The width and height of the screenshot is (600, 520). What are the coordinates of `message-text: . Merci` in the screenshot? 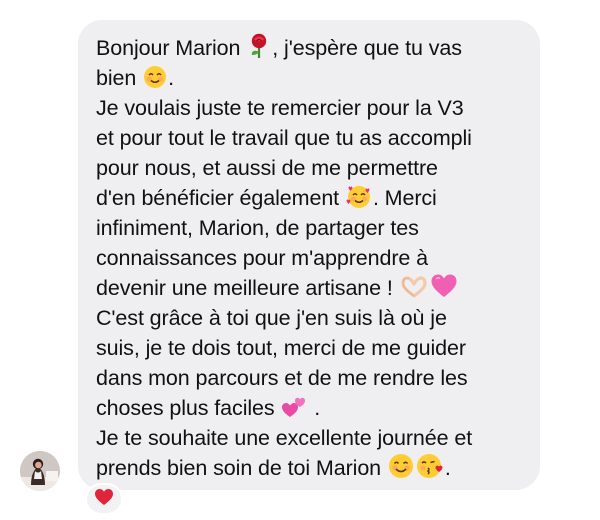 It's located at (404, 198).